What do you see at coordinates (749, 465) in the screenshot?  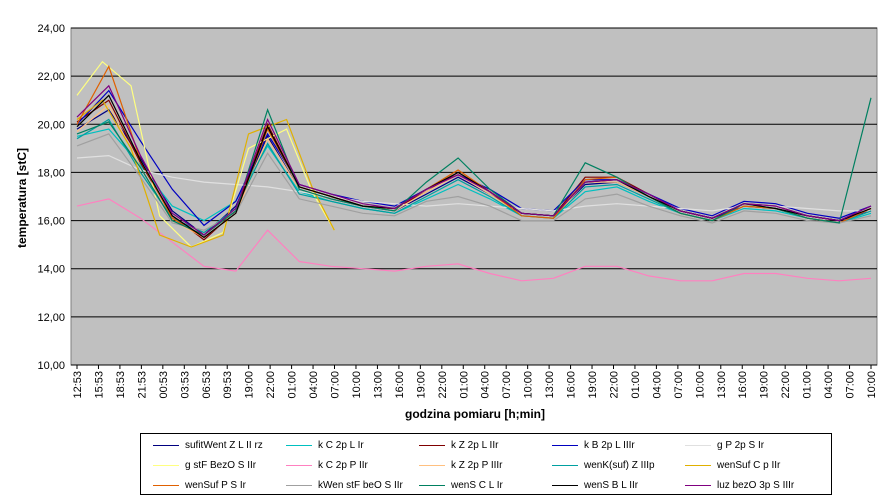 I see `legend-label: wenSuf C p IIr` at bounding box center [749, 465].